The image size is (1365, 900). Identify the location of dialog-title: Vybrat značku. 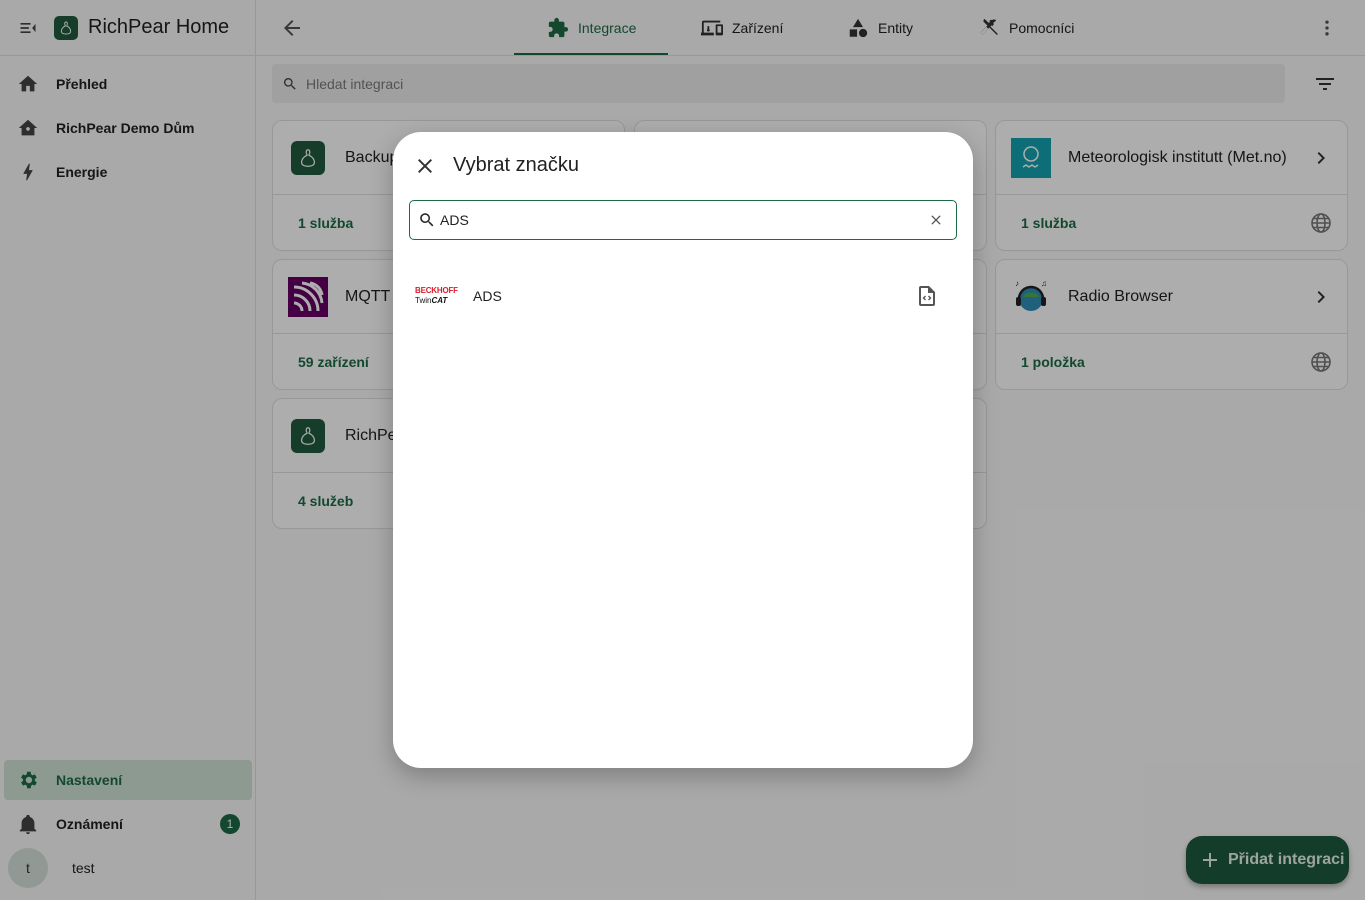
(516, 165).